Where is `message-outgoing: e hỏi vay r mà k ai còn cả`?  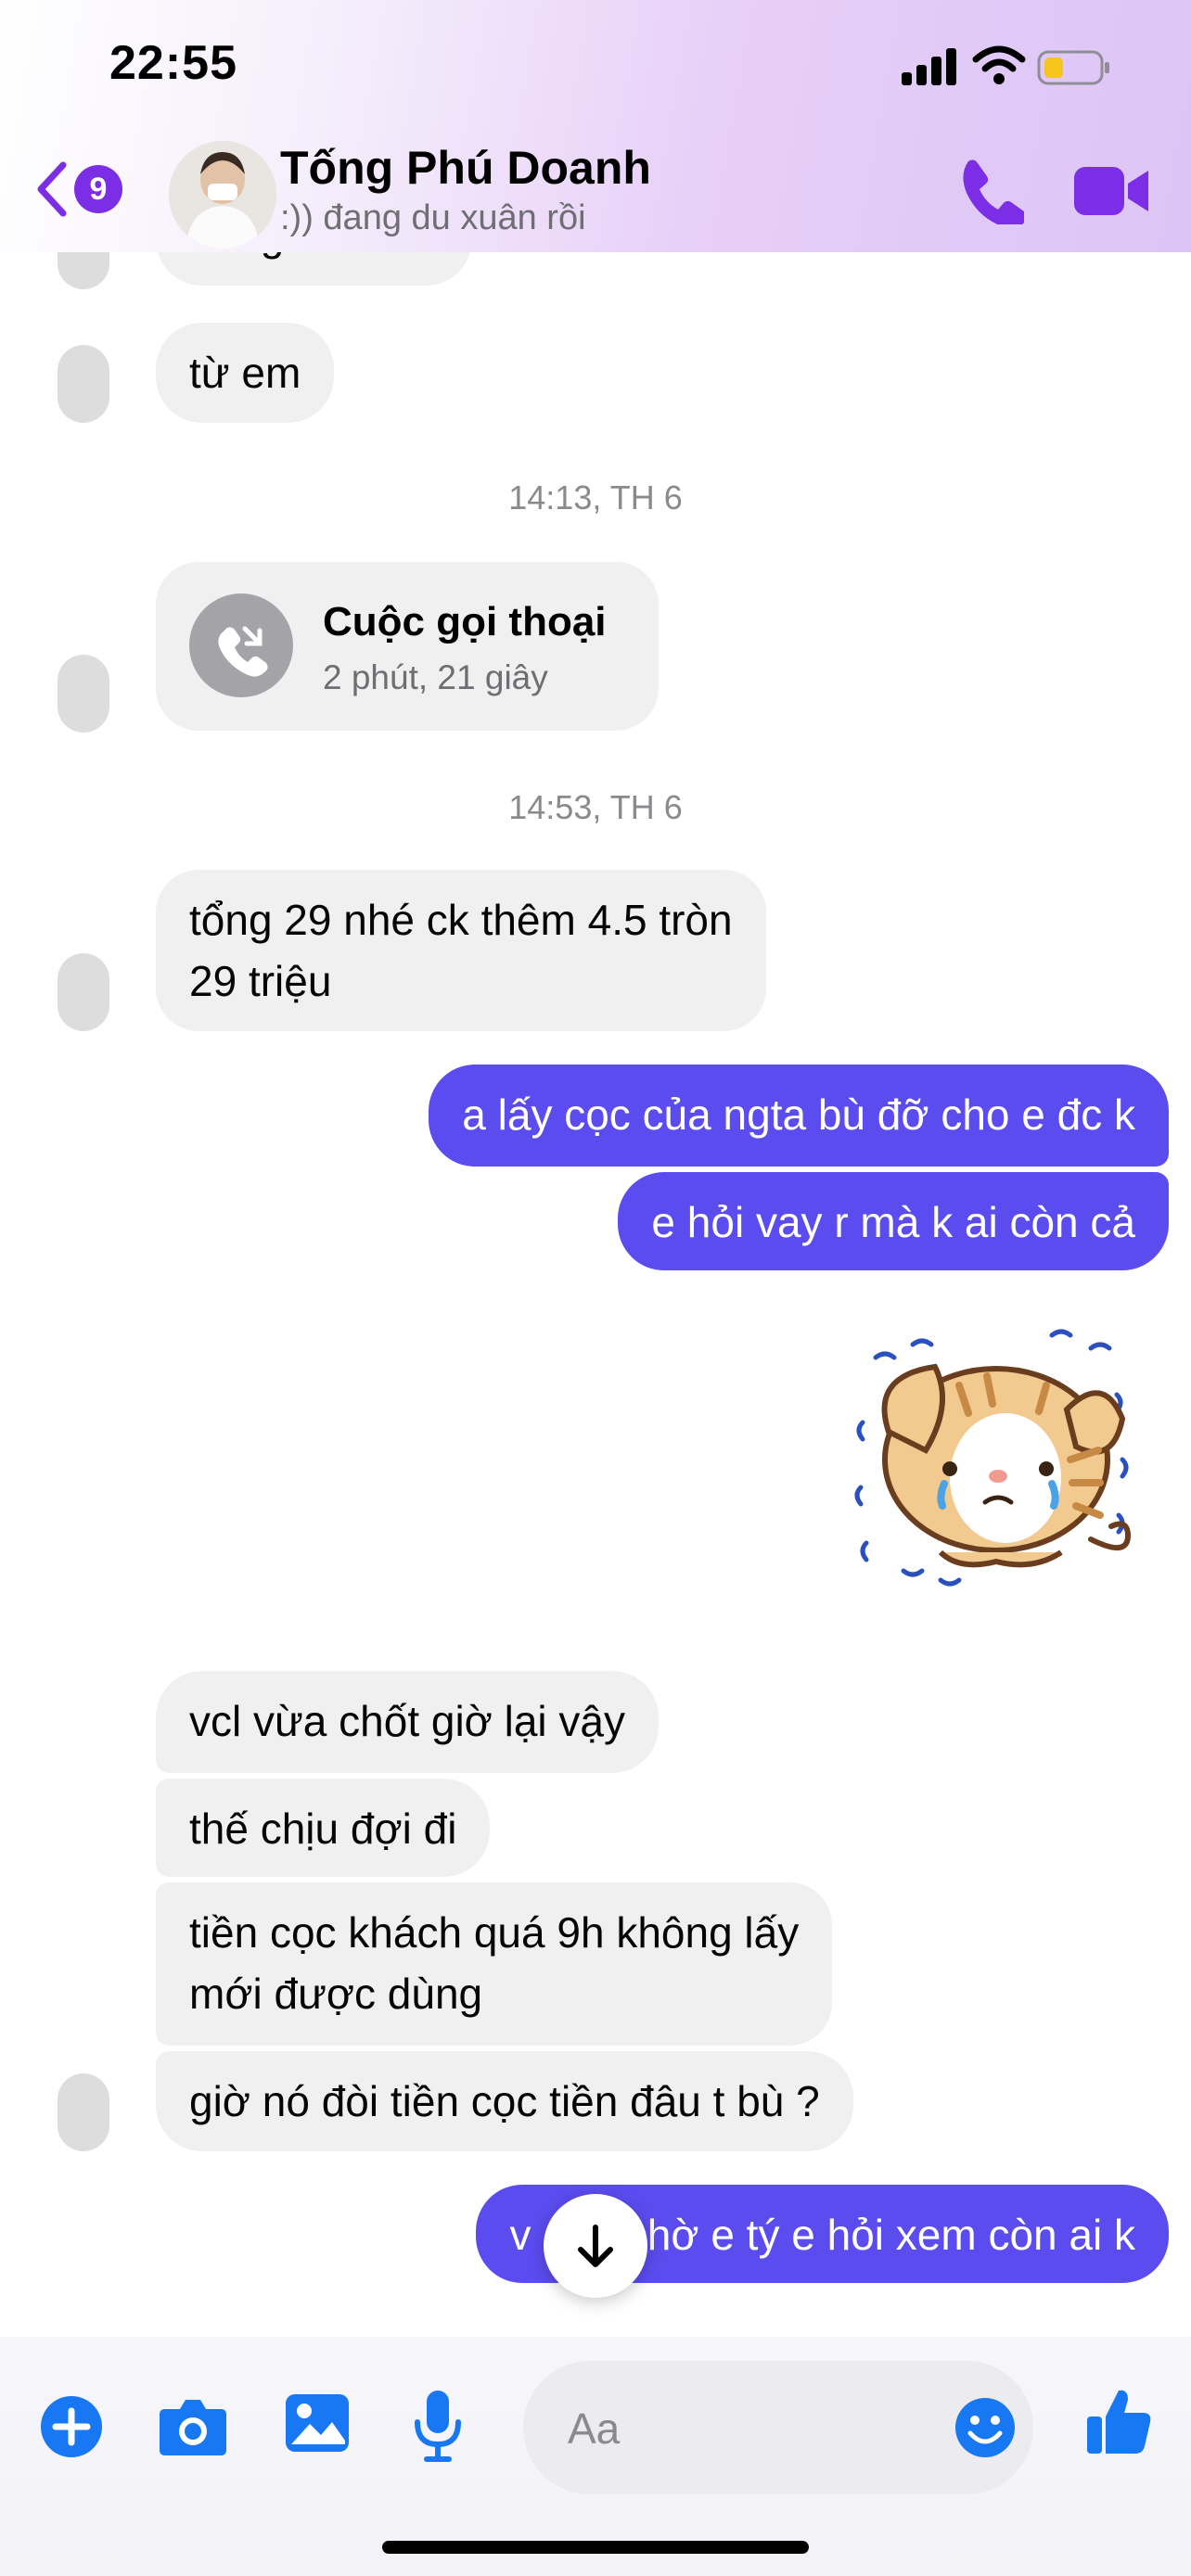
message-outgoing: e hỏi vay r mà k ai còn cả is located at coordinates (894, 1221).